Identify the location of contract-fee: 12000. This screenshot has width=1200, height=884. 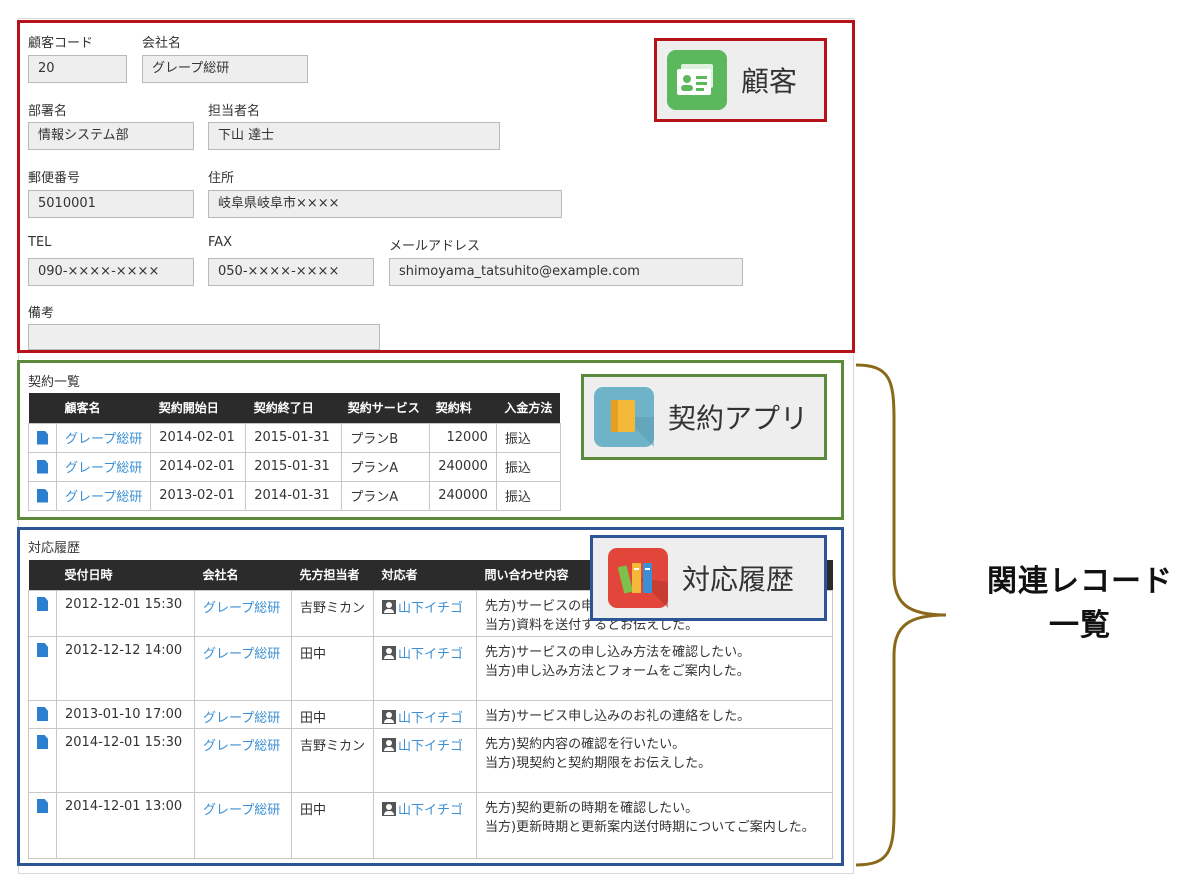
(463, 437).